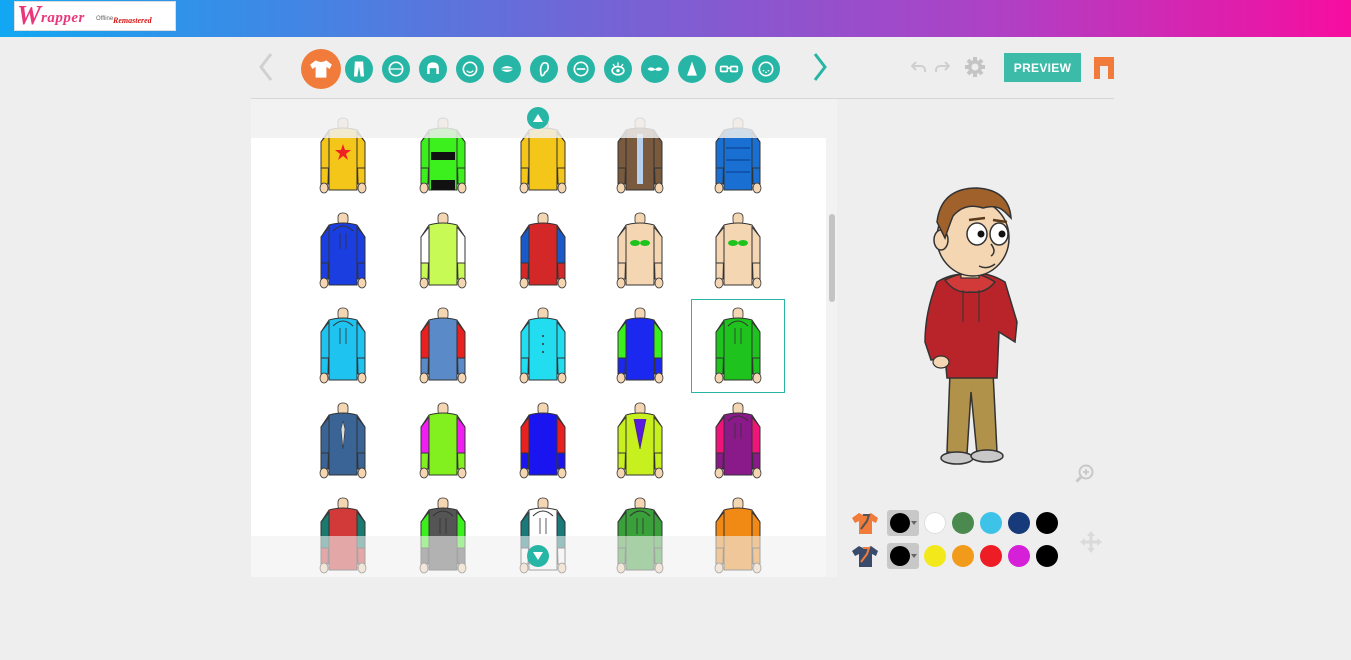 This screenshot has height=660, width=1351. I want to click on app-logo: W rapper Offline Remastered, so click(95, 15).